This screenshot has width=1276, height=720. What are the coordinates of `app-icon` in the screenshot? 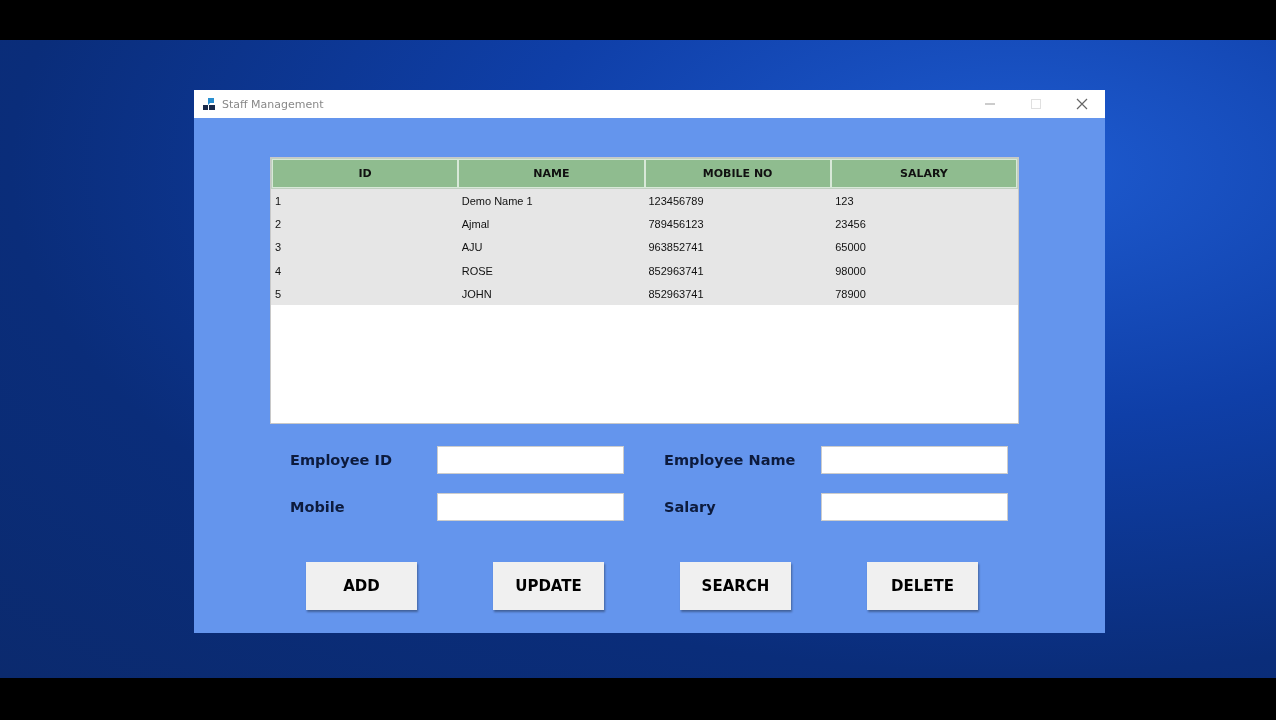 It's located at (209, 104).